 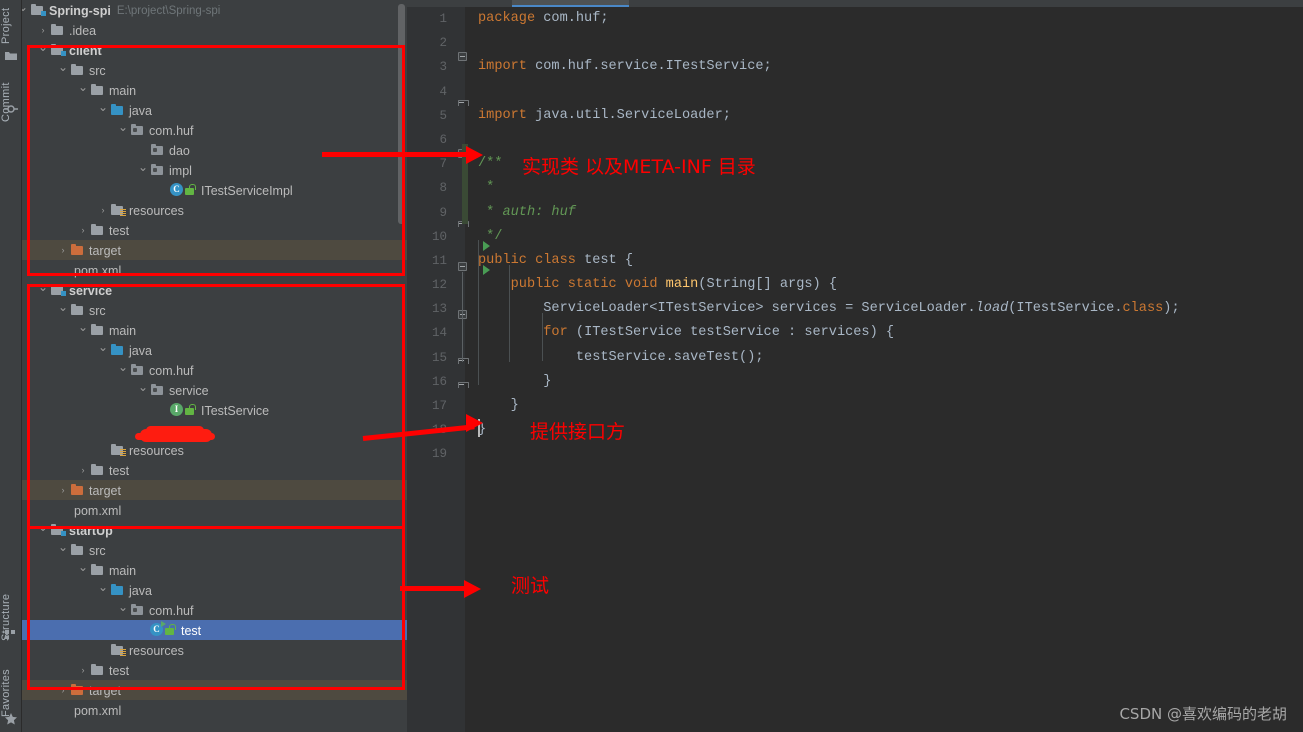 I want to click on tree-row-startup-test: test, so click(x=214, y=630).